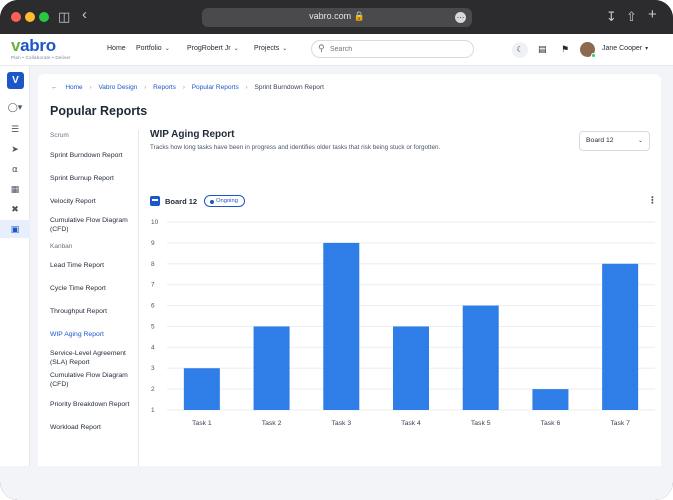  I want to click on x-tick-label: Task 3, so click(341, 423).